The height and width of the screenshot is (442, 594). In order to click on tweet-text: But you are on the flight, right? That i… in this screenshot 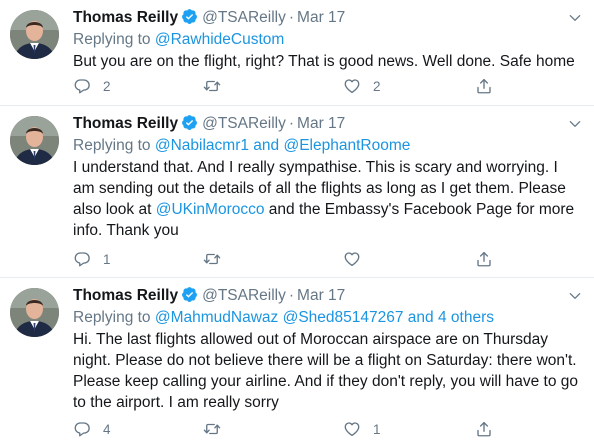, I will do `click(327, 61)`.